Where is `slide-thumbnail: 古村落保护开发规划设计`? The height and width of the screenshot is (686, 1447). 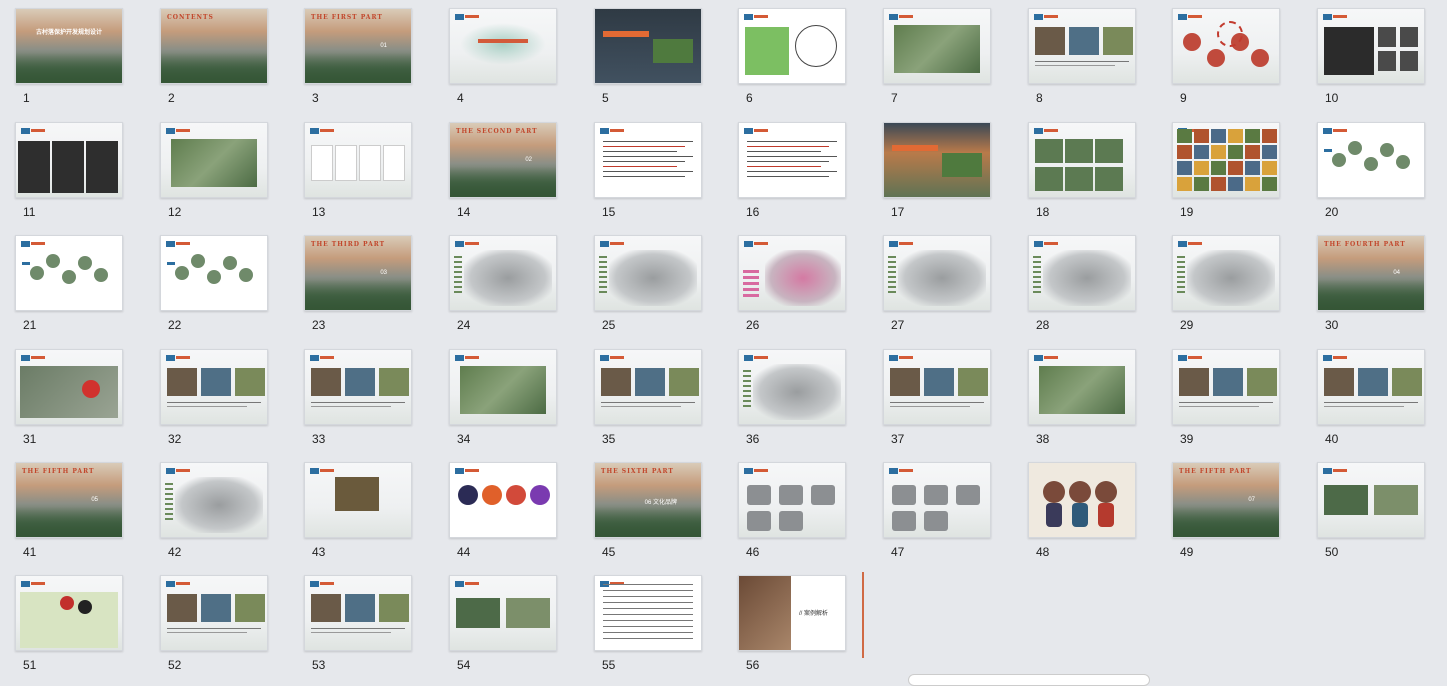 slide-thumbnail: 古村落保护开发规划设计 is located at coordinates (69, 46).